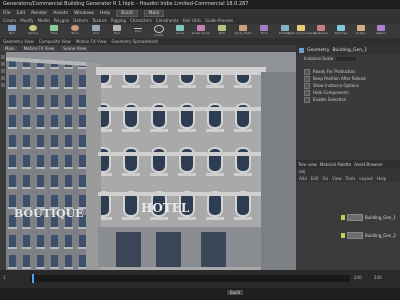 Image resolution: width=400 pixels, height=300 pixels. I want to click on shelf-tab: Texture, so click(99, 20).